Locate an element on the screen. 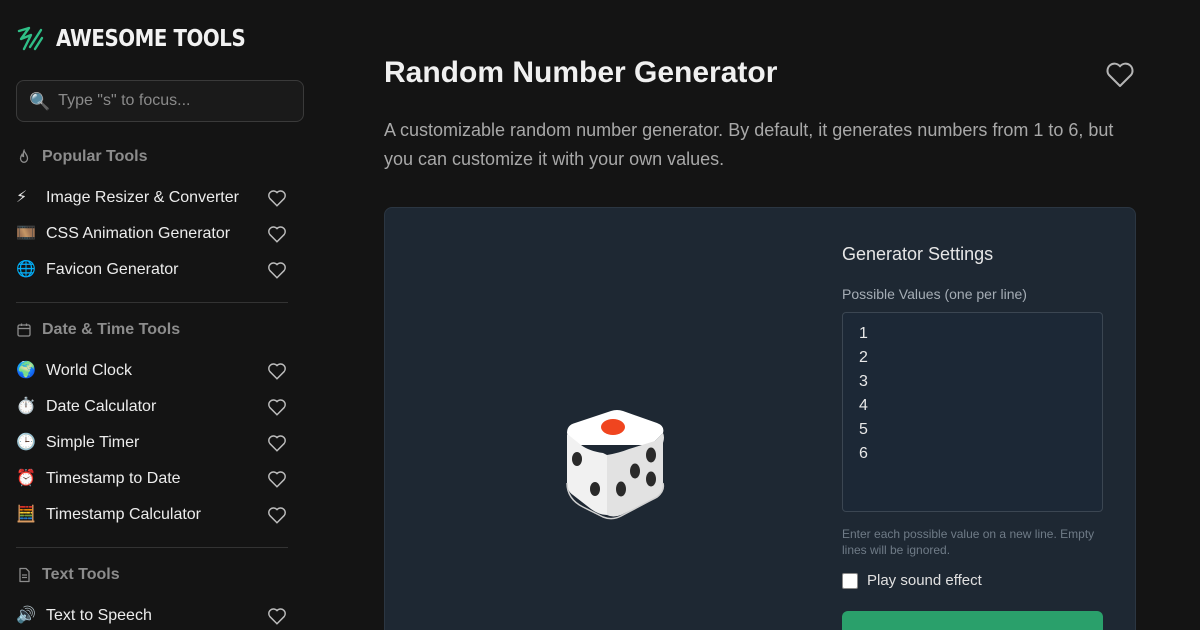  sidebar-item-label: Text to Speech is located at coordinates (99, 615).